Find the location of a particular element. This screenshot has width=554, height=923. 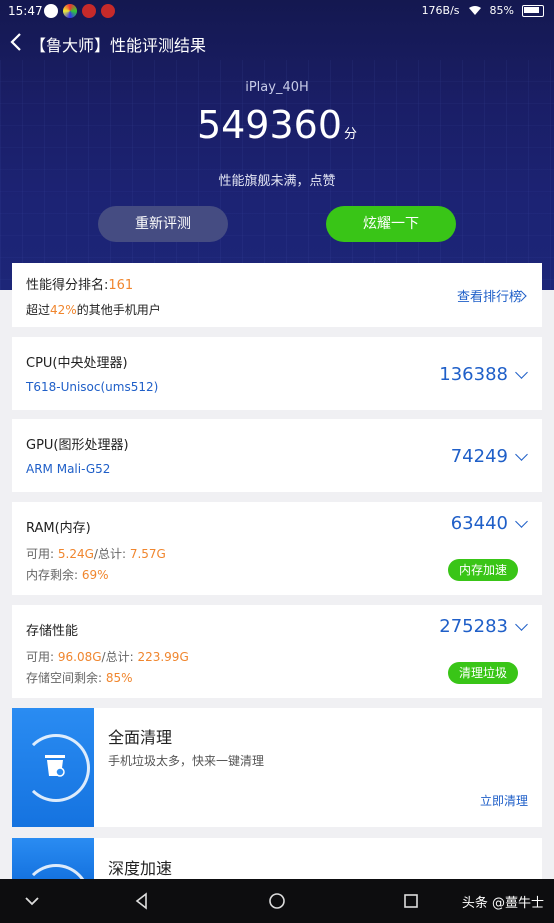

cpu-model: T618-Unisoc(ums512) is located at coordinates (92, 387).